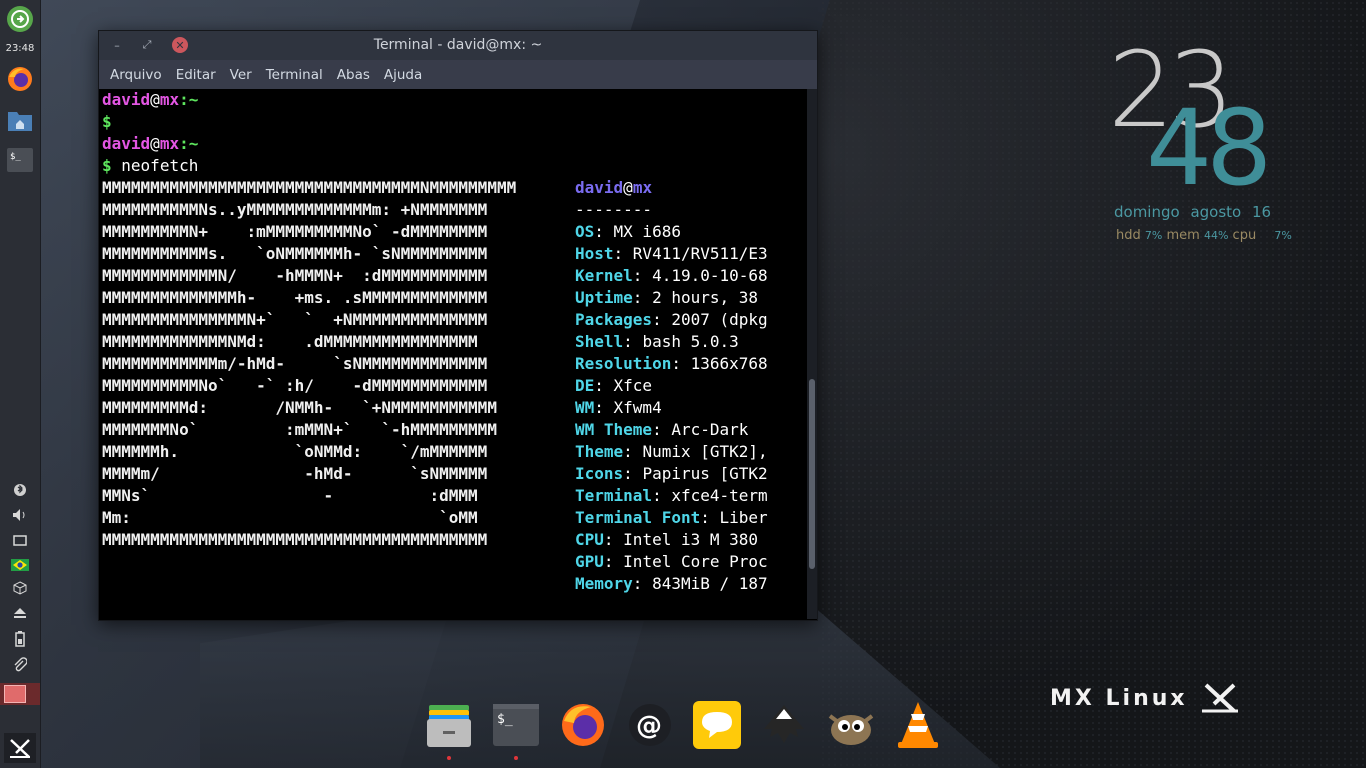  What do you see at coordinates (690, 562) in the screenshot?
I see `info-row: GPU: Intel Core Proc` at bounding box center [690, 562].